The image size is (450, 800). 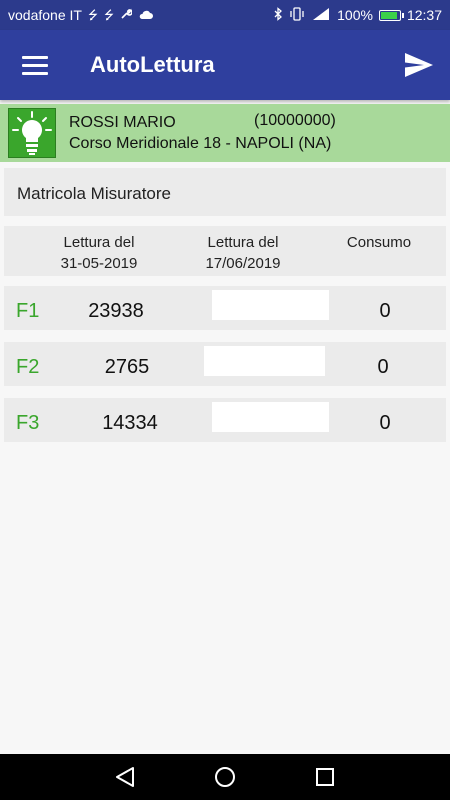 I want to click on reading-row-f3: F3 14334 0, so click(x=225, y=420).